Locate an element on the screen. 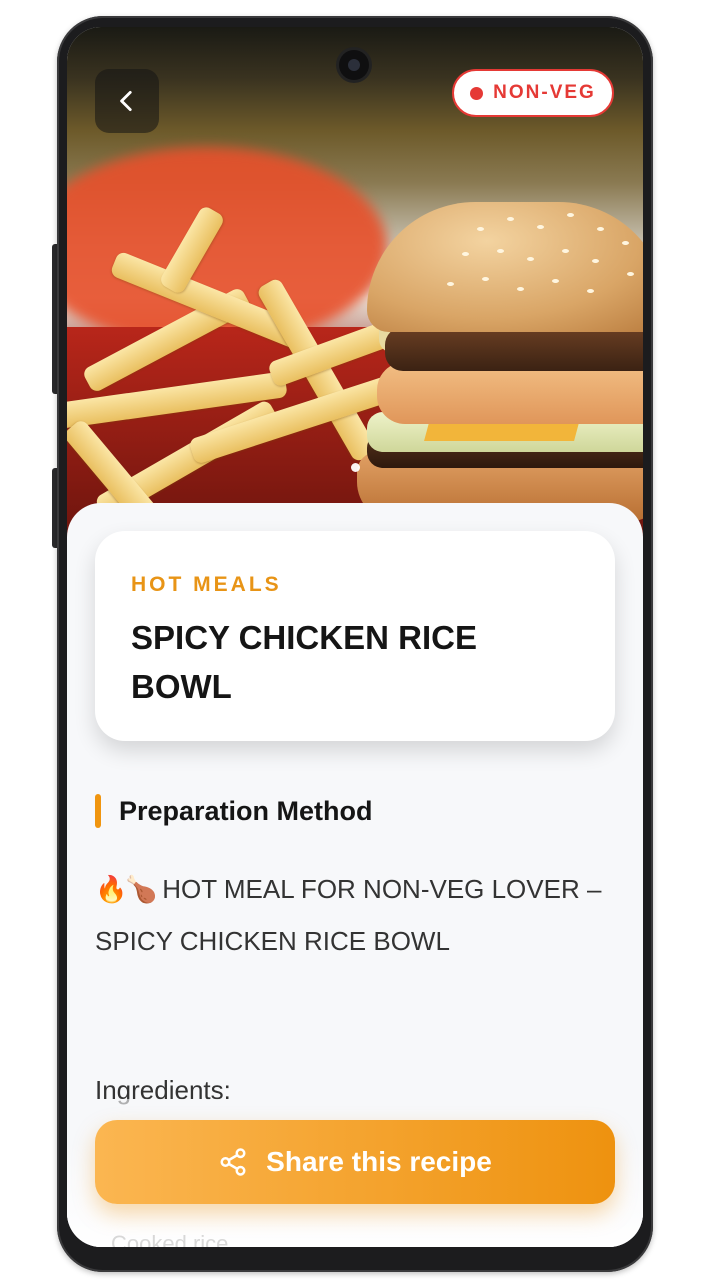  share-icon is located at coordinates (233, 1162).